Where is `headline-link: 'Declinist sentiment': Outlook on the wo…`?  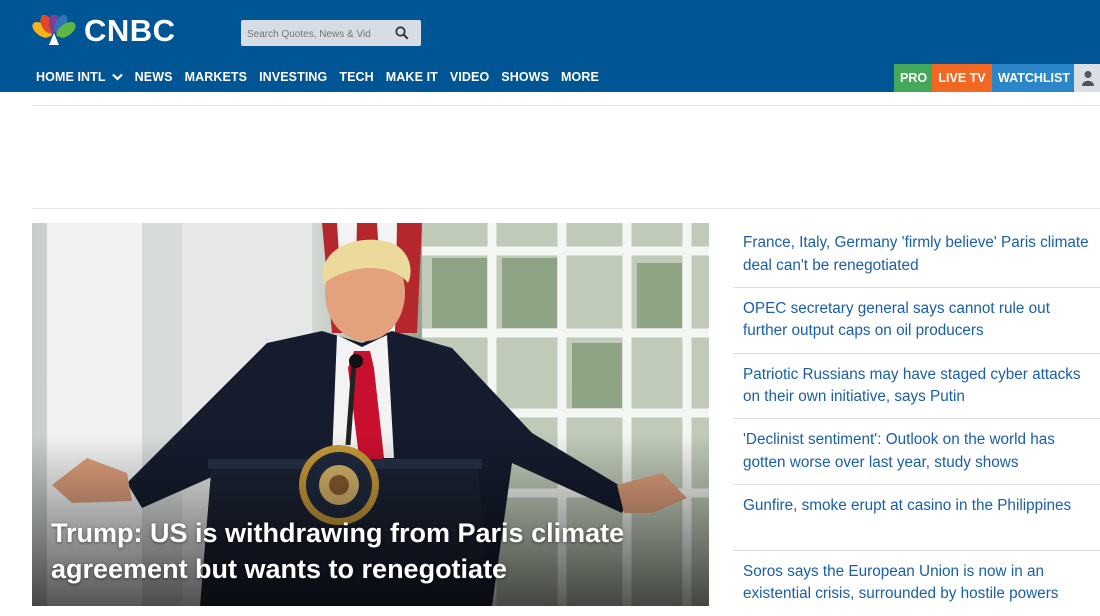
headline-link: 'Declinist sentiment': Outlook on the wo… is located at coordinates (917, 451).